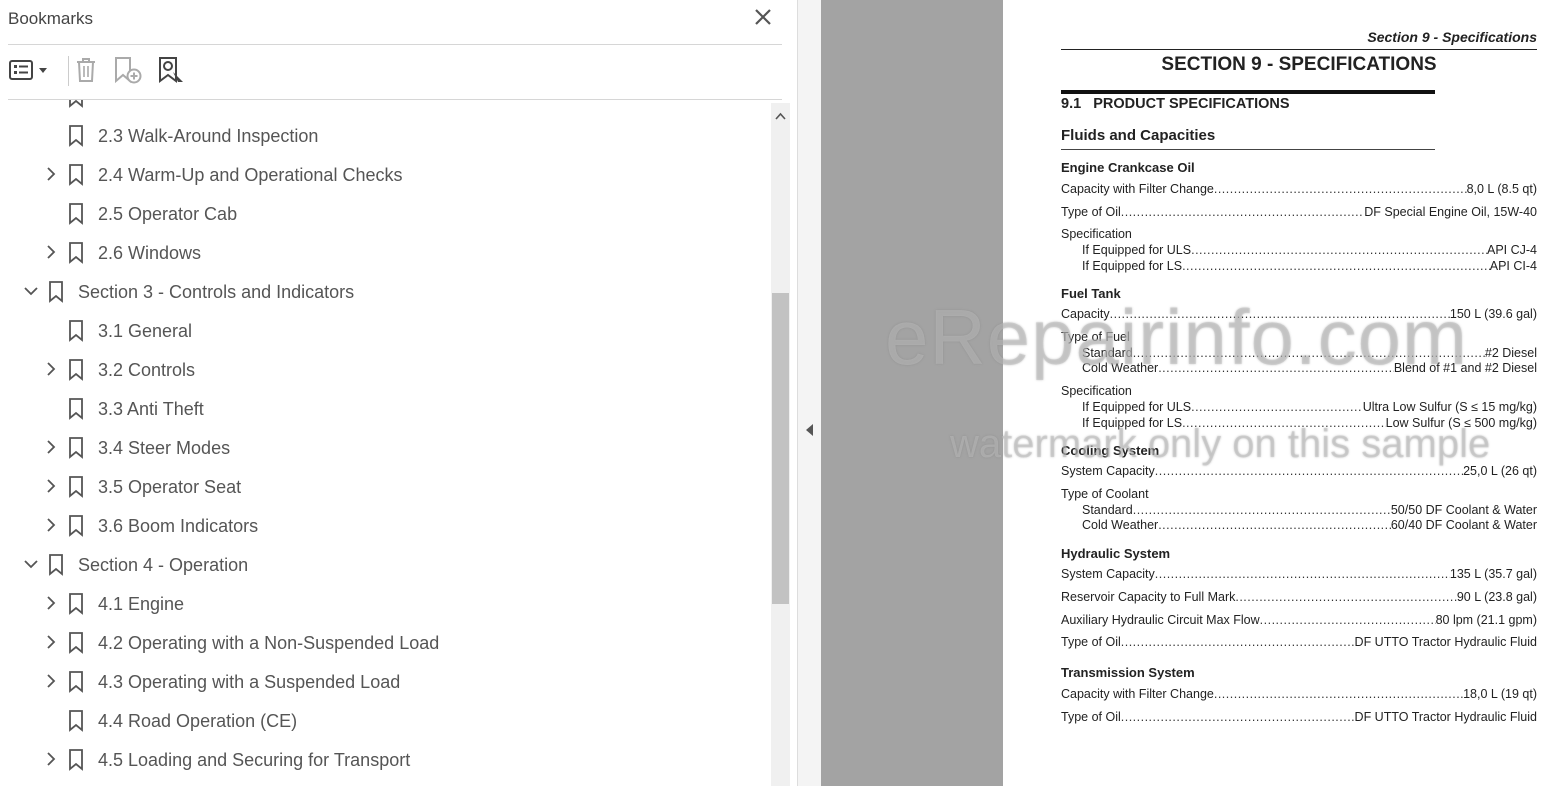 This screenshot has width=1552, height=786. Describe the element at coordinates (178, 526) in the screenshot. I see `bookmark-label: 3.6 Boom Indicators` at that location.